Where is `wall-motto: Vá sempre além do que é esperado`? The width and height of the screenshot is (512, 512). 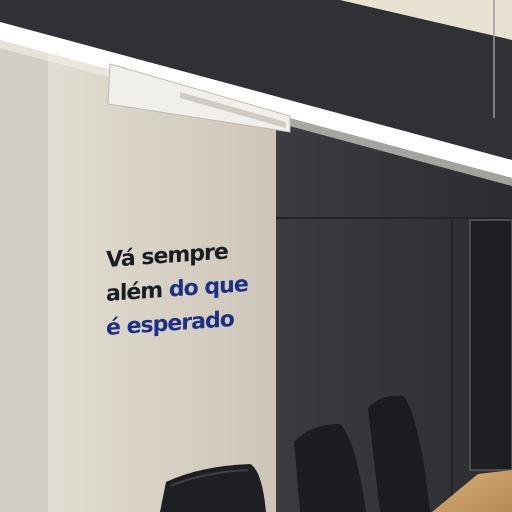 wall-motto: Vá sempre além do que é esperado is located at coordinates (177, 290).